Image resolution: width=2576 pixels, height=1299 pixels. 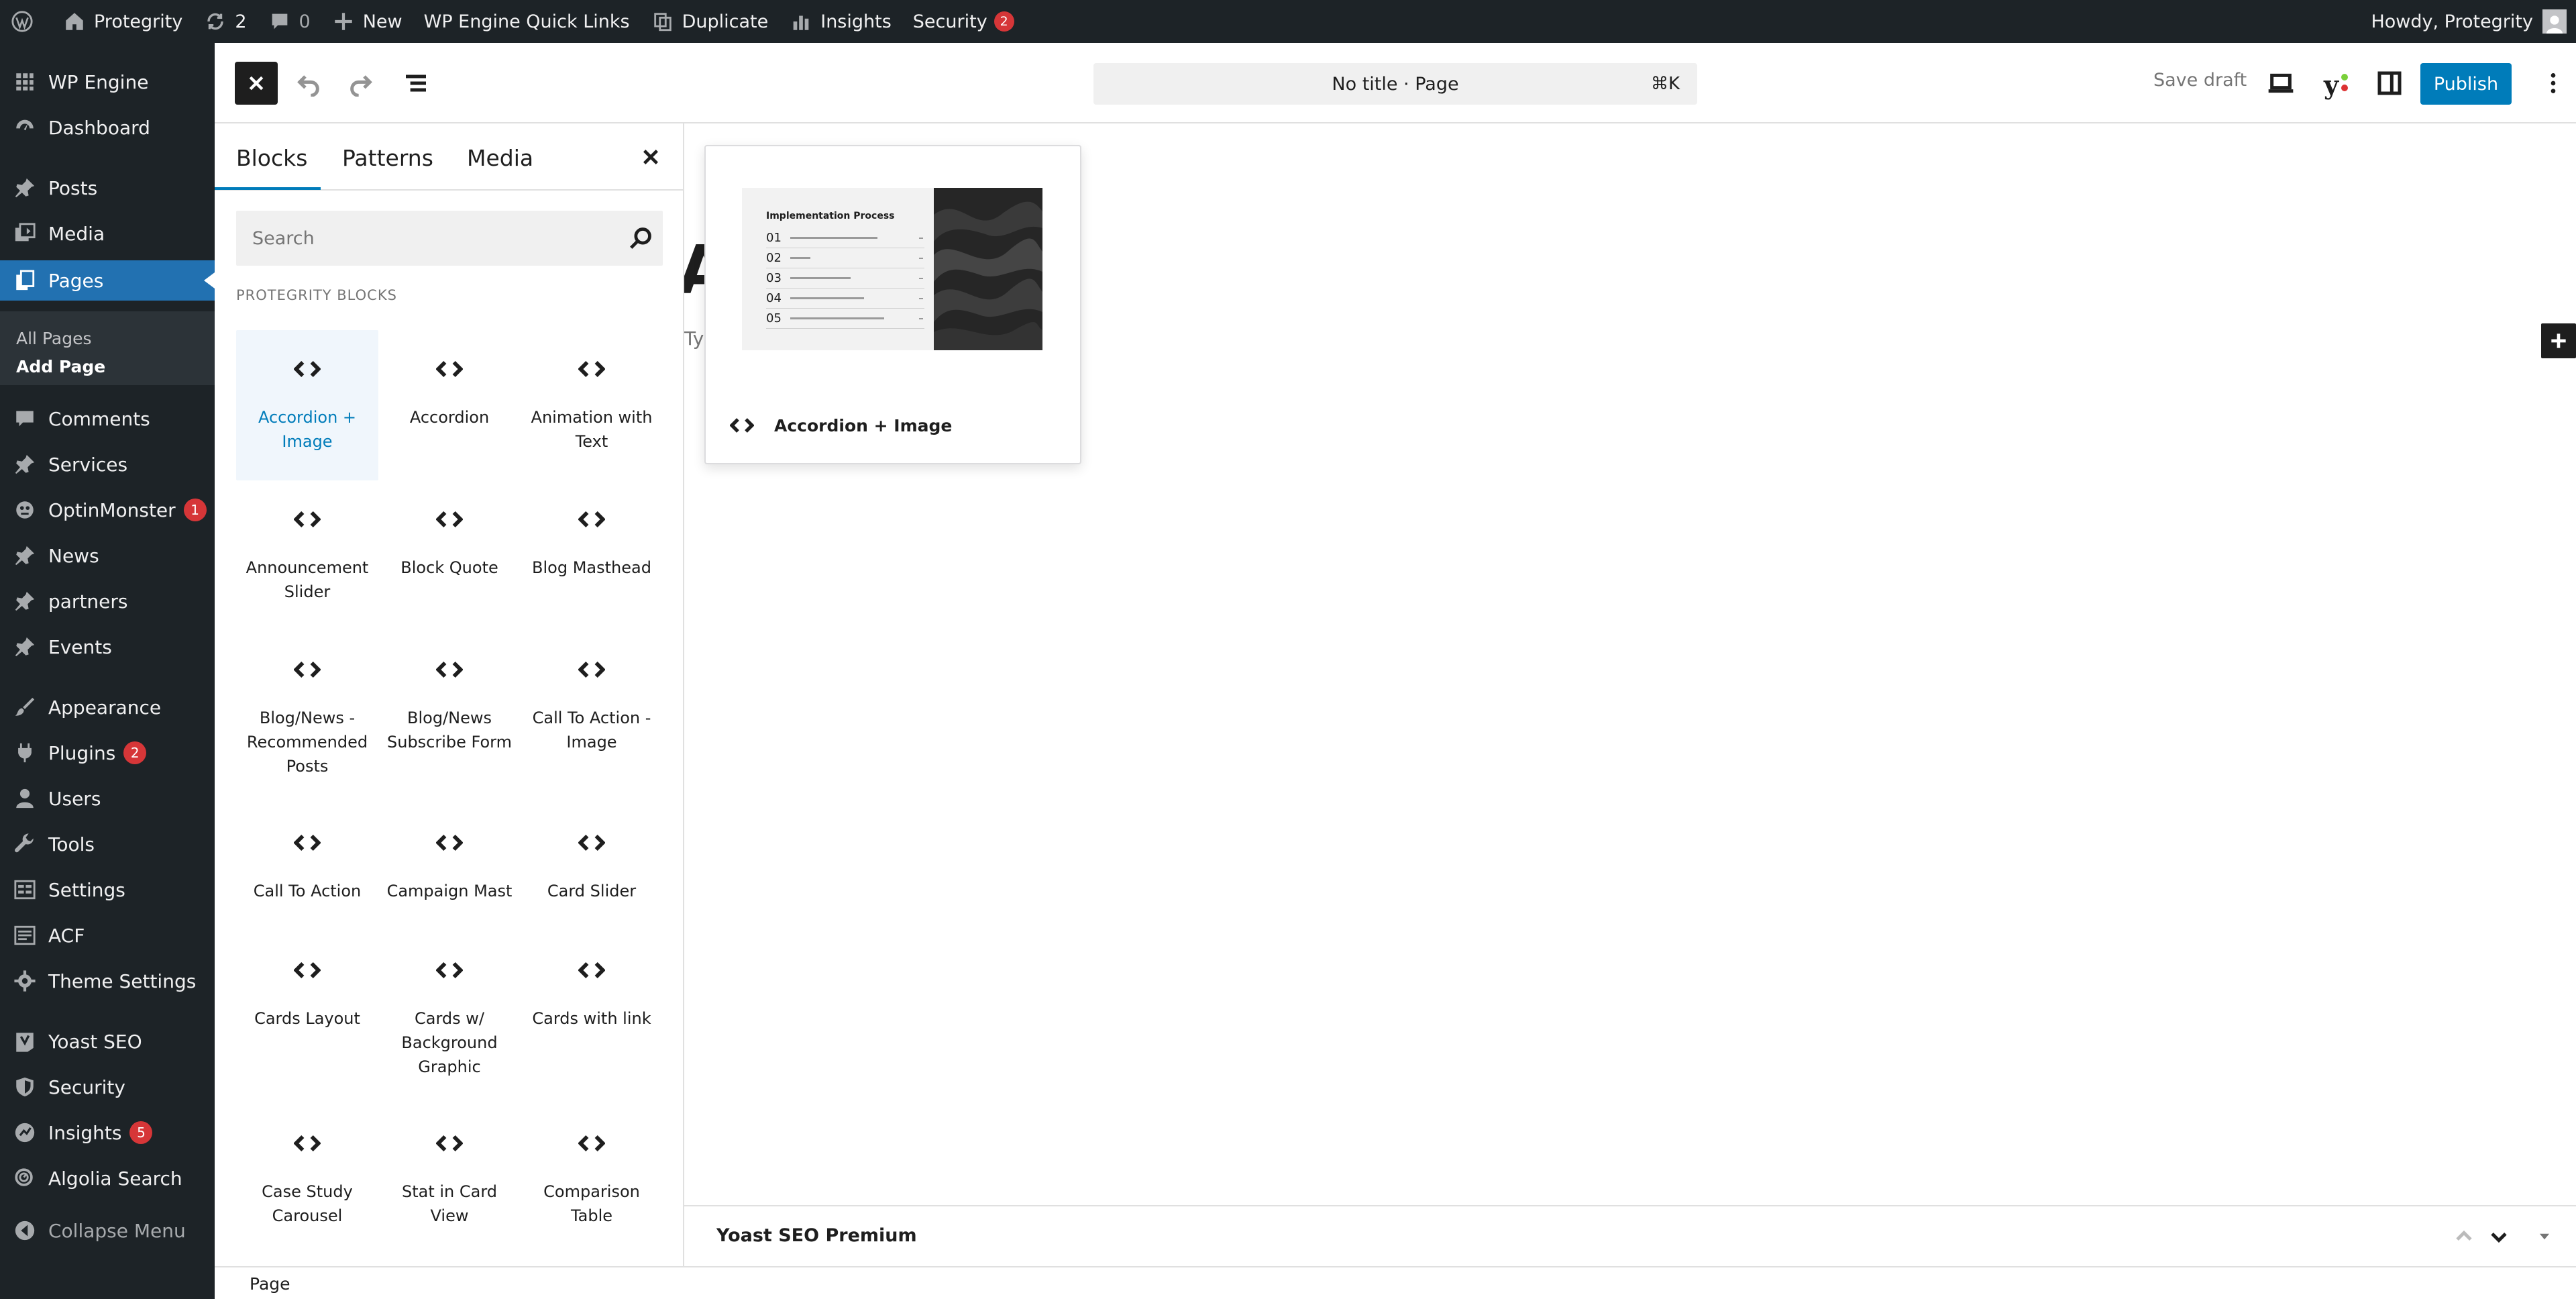 I want to click on gear-icon, so click(x=25, y=981).